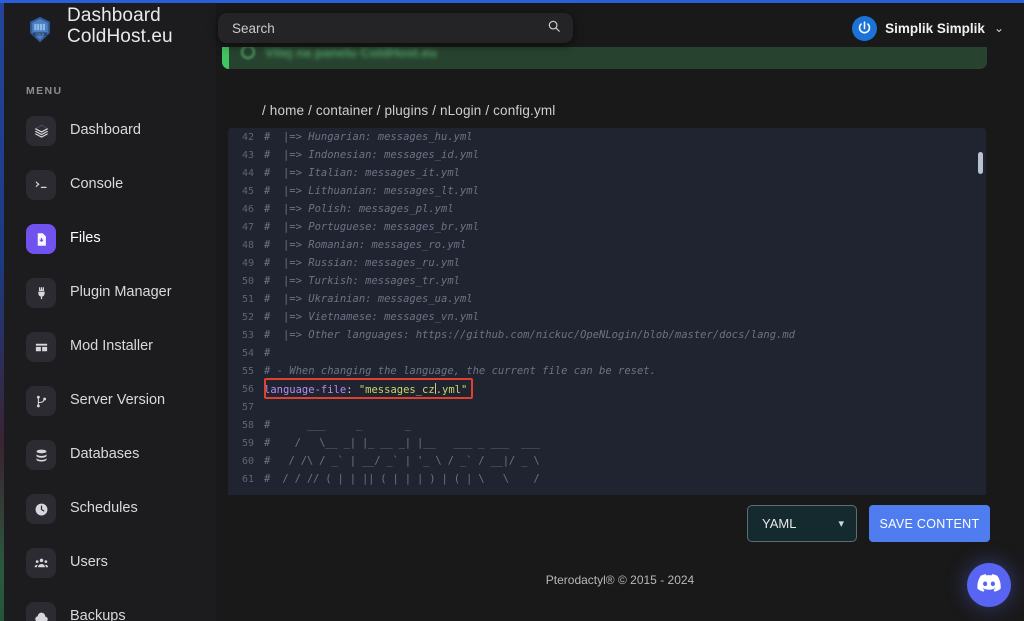  I want to click on sidebar-item-label: Plugin Manager, so click(121, 292).